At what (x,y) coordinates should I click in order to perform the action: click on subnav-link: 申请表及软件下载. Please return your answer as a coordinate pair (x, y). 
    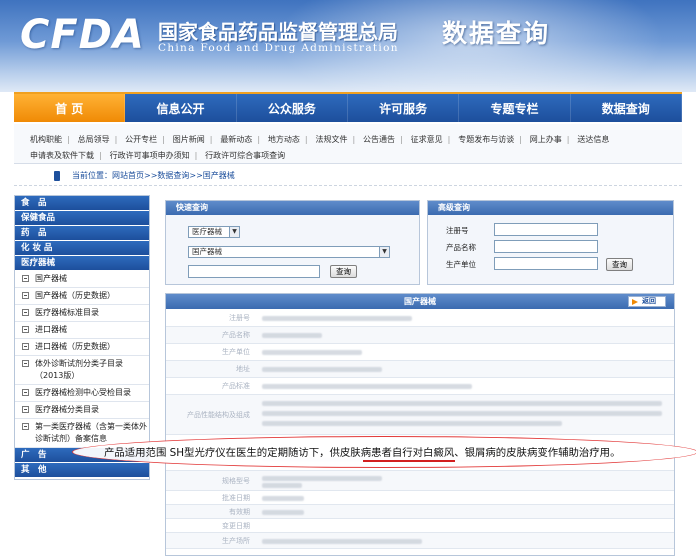
    Looking at the image, I should click on (62, 155).